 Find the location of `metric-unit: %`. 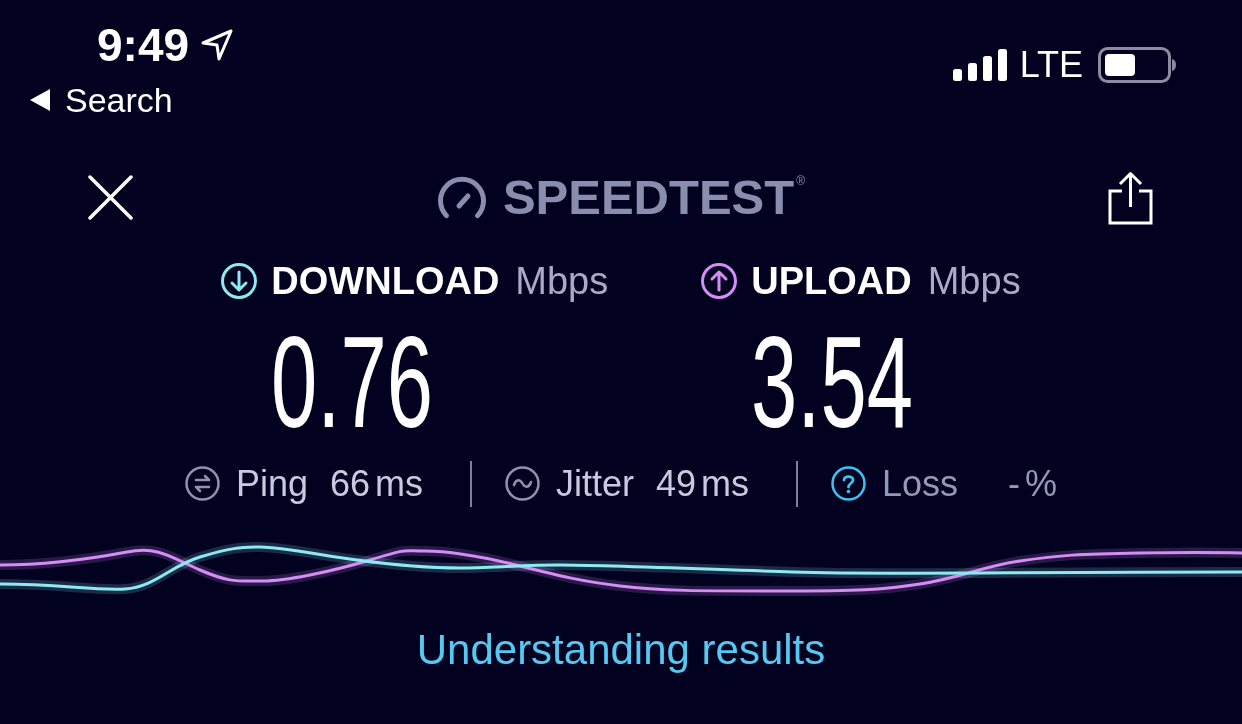

metric-unit: % is located at coordinates (1041, 483).